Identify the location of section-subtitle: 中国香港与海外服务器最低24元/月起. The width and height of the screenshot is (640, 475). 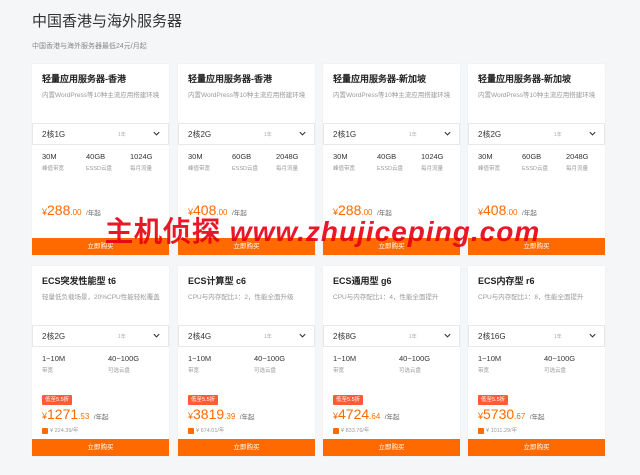
(89, 46).